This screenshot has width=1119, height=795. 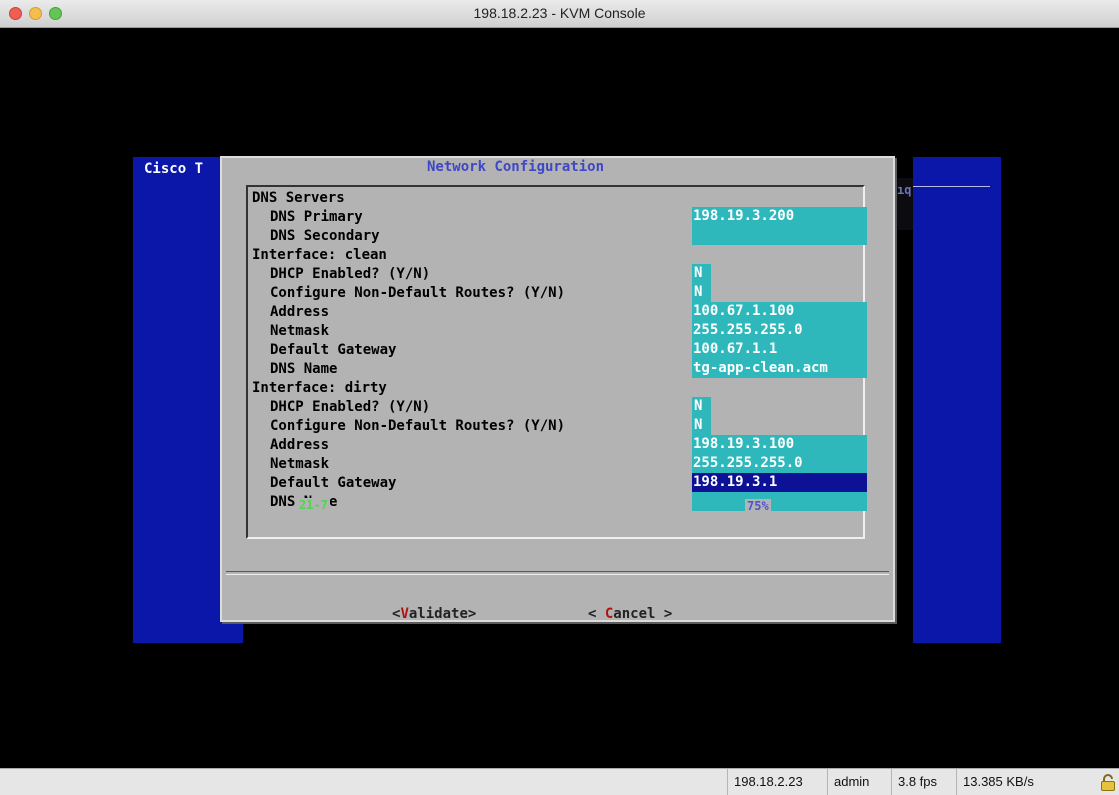 I want to click on field-label: DNS Primary, so click(x=316, y=217).